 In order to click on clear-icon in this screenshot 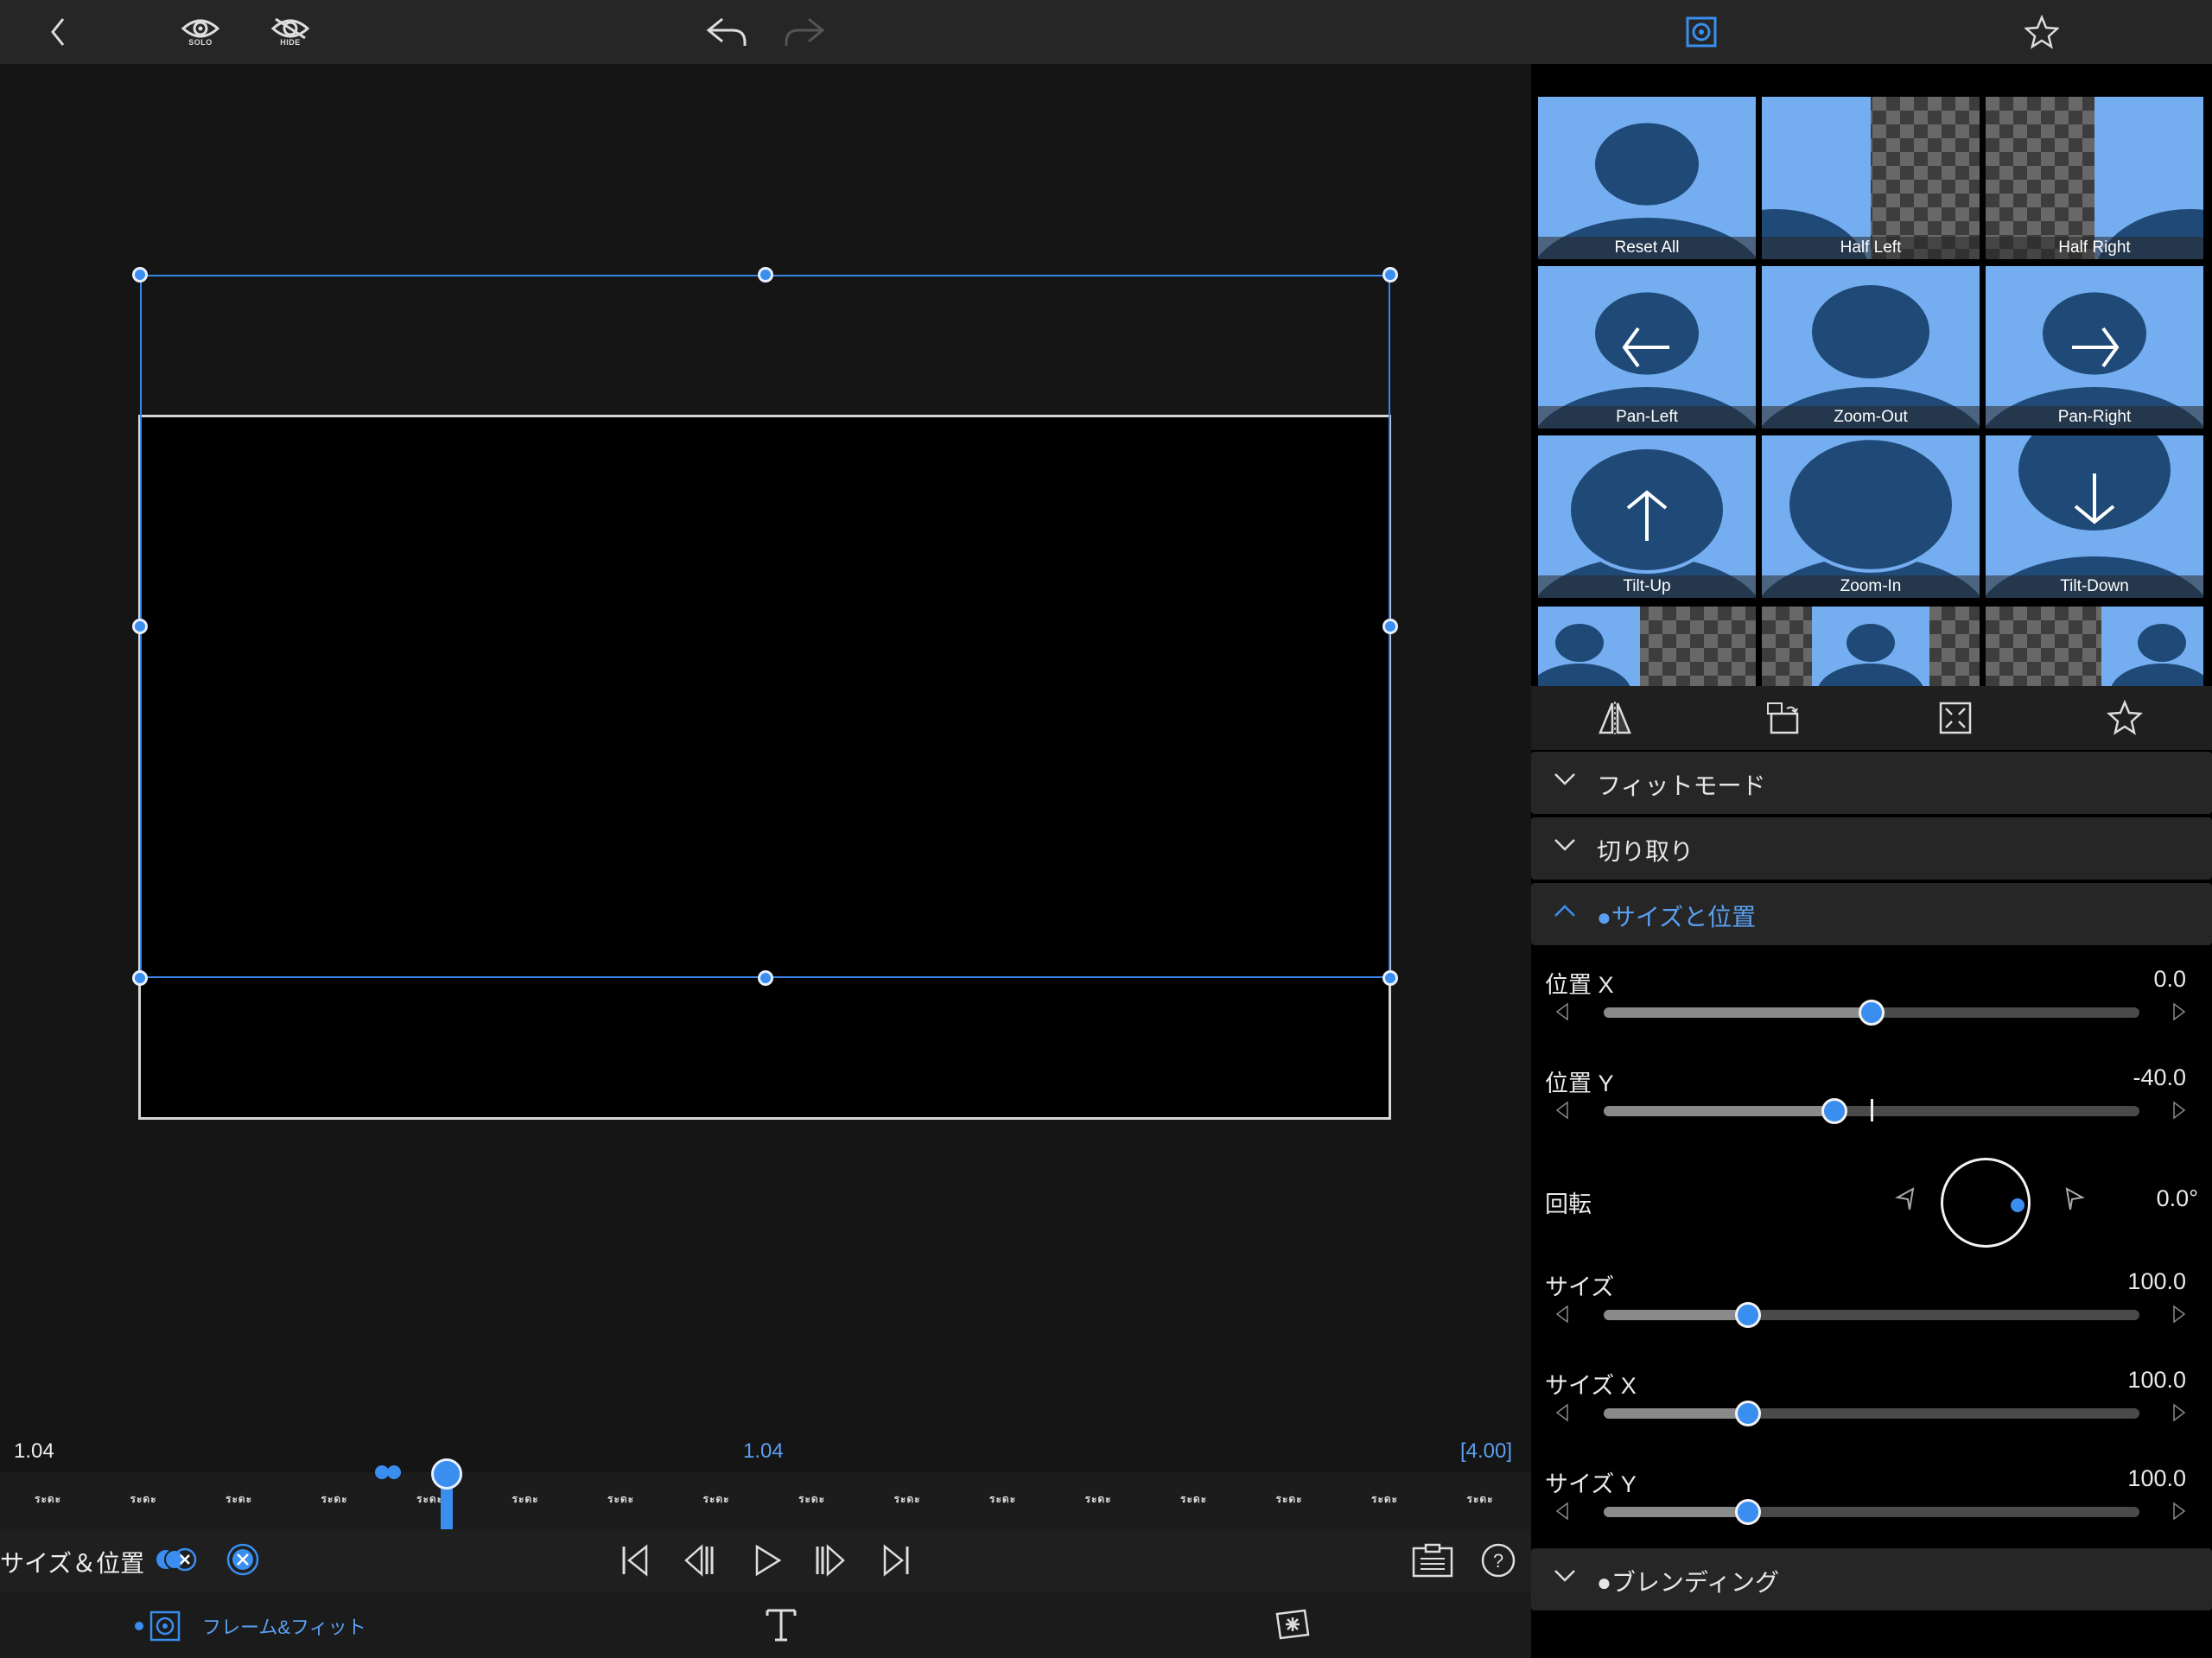, I will do `click(242, 1559)`.